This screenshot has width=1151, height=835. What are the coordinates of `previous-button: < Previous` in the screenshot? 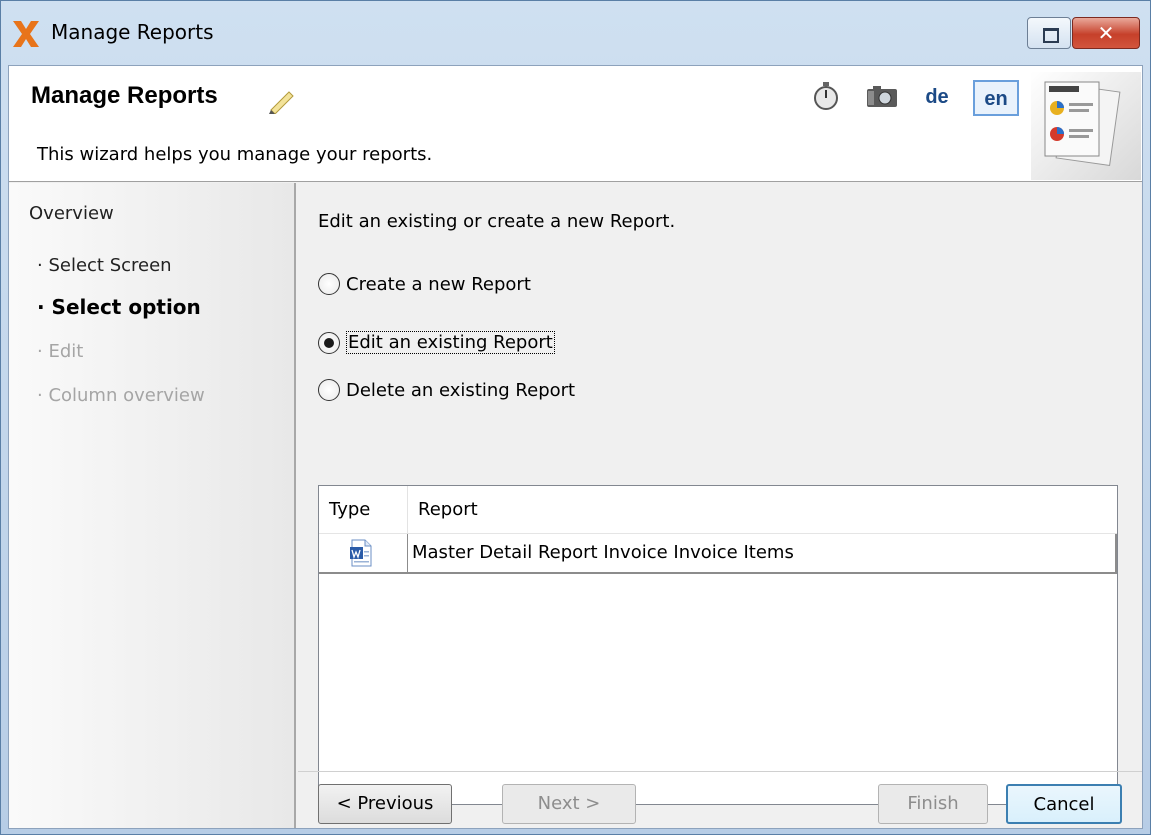 It's located at (385, 804).